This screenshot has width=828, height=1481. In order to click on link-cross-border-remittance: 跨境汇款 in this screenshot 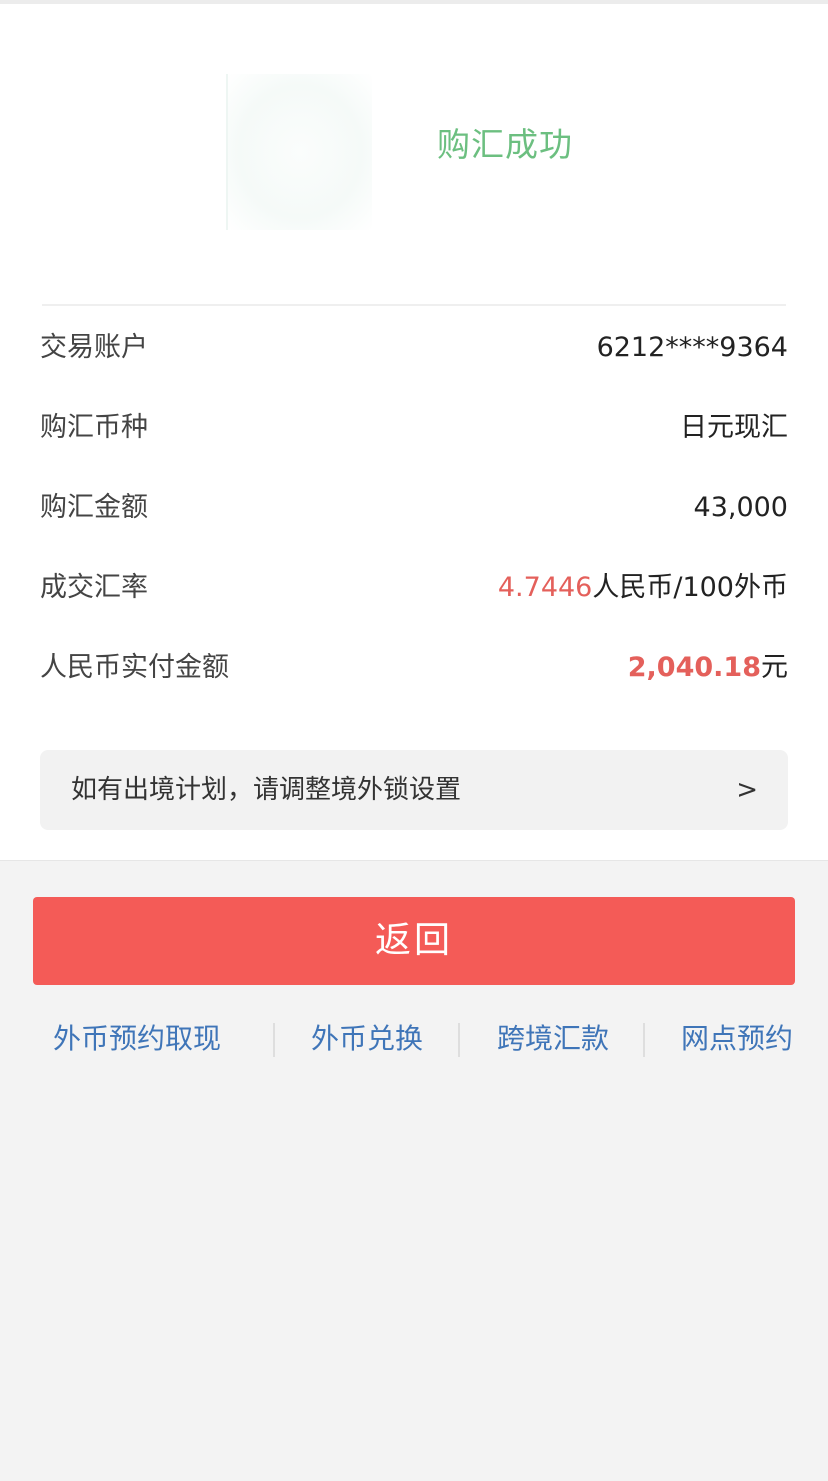, I will do `click(553, 1039)`.